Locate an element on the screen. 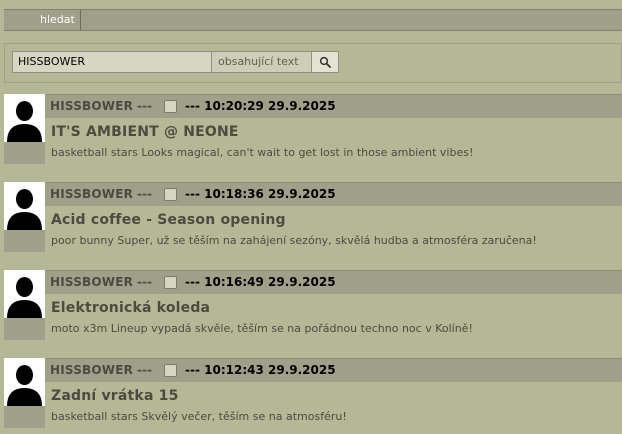  post-timestamp: --- 10:16:49 29.9.2025 is located at coordinates (260, 282).